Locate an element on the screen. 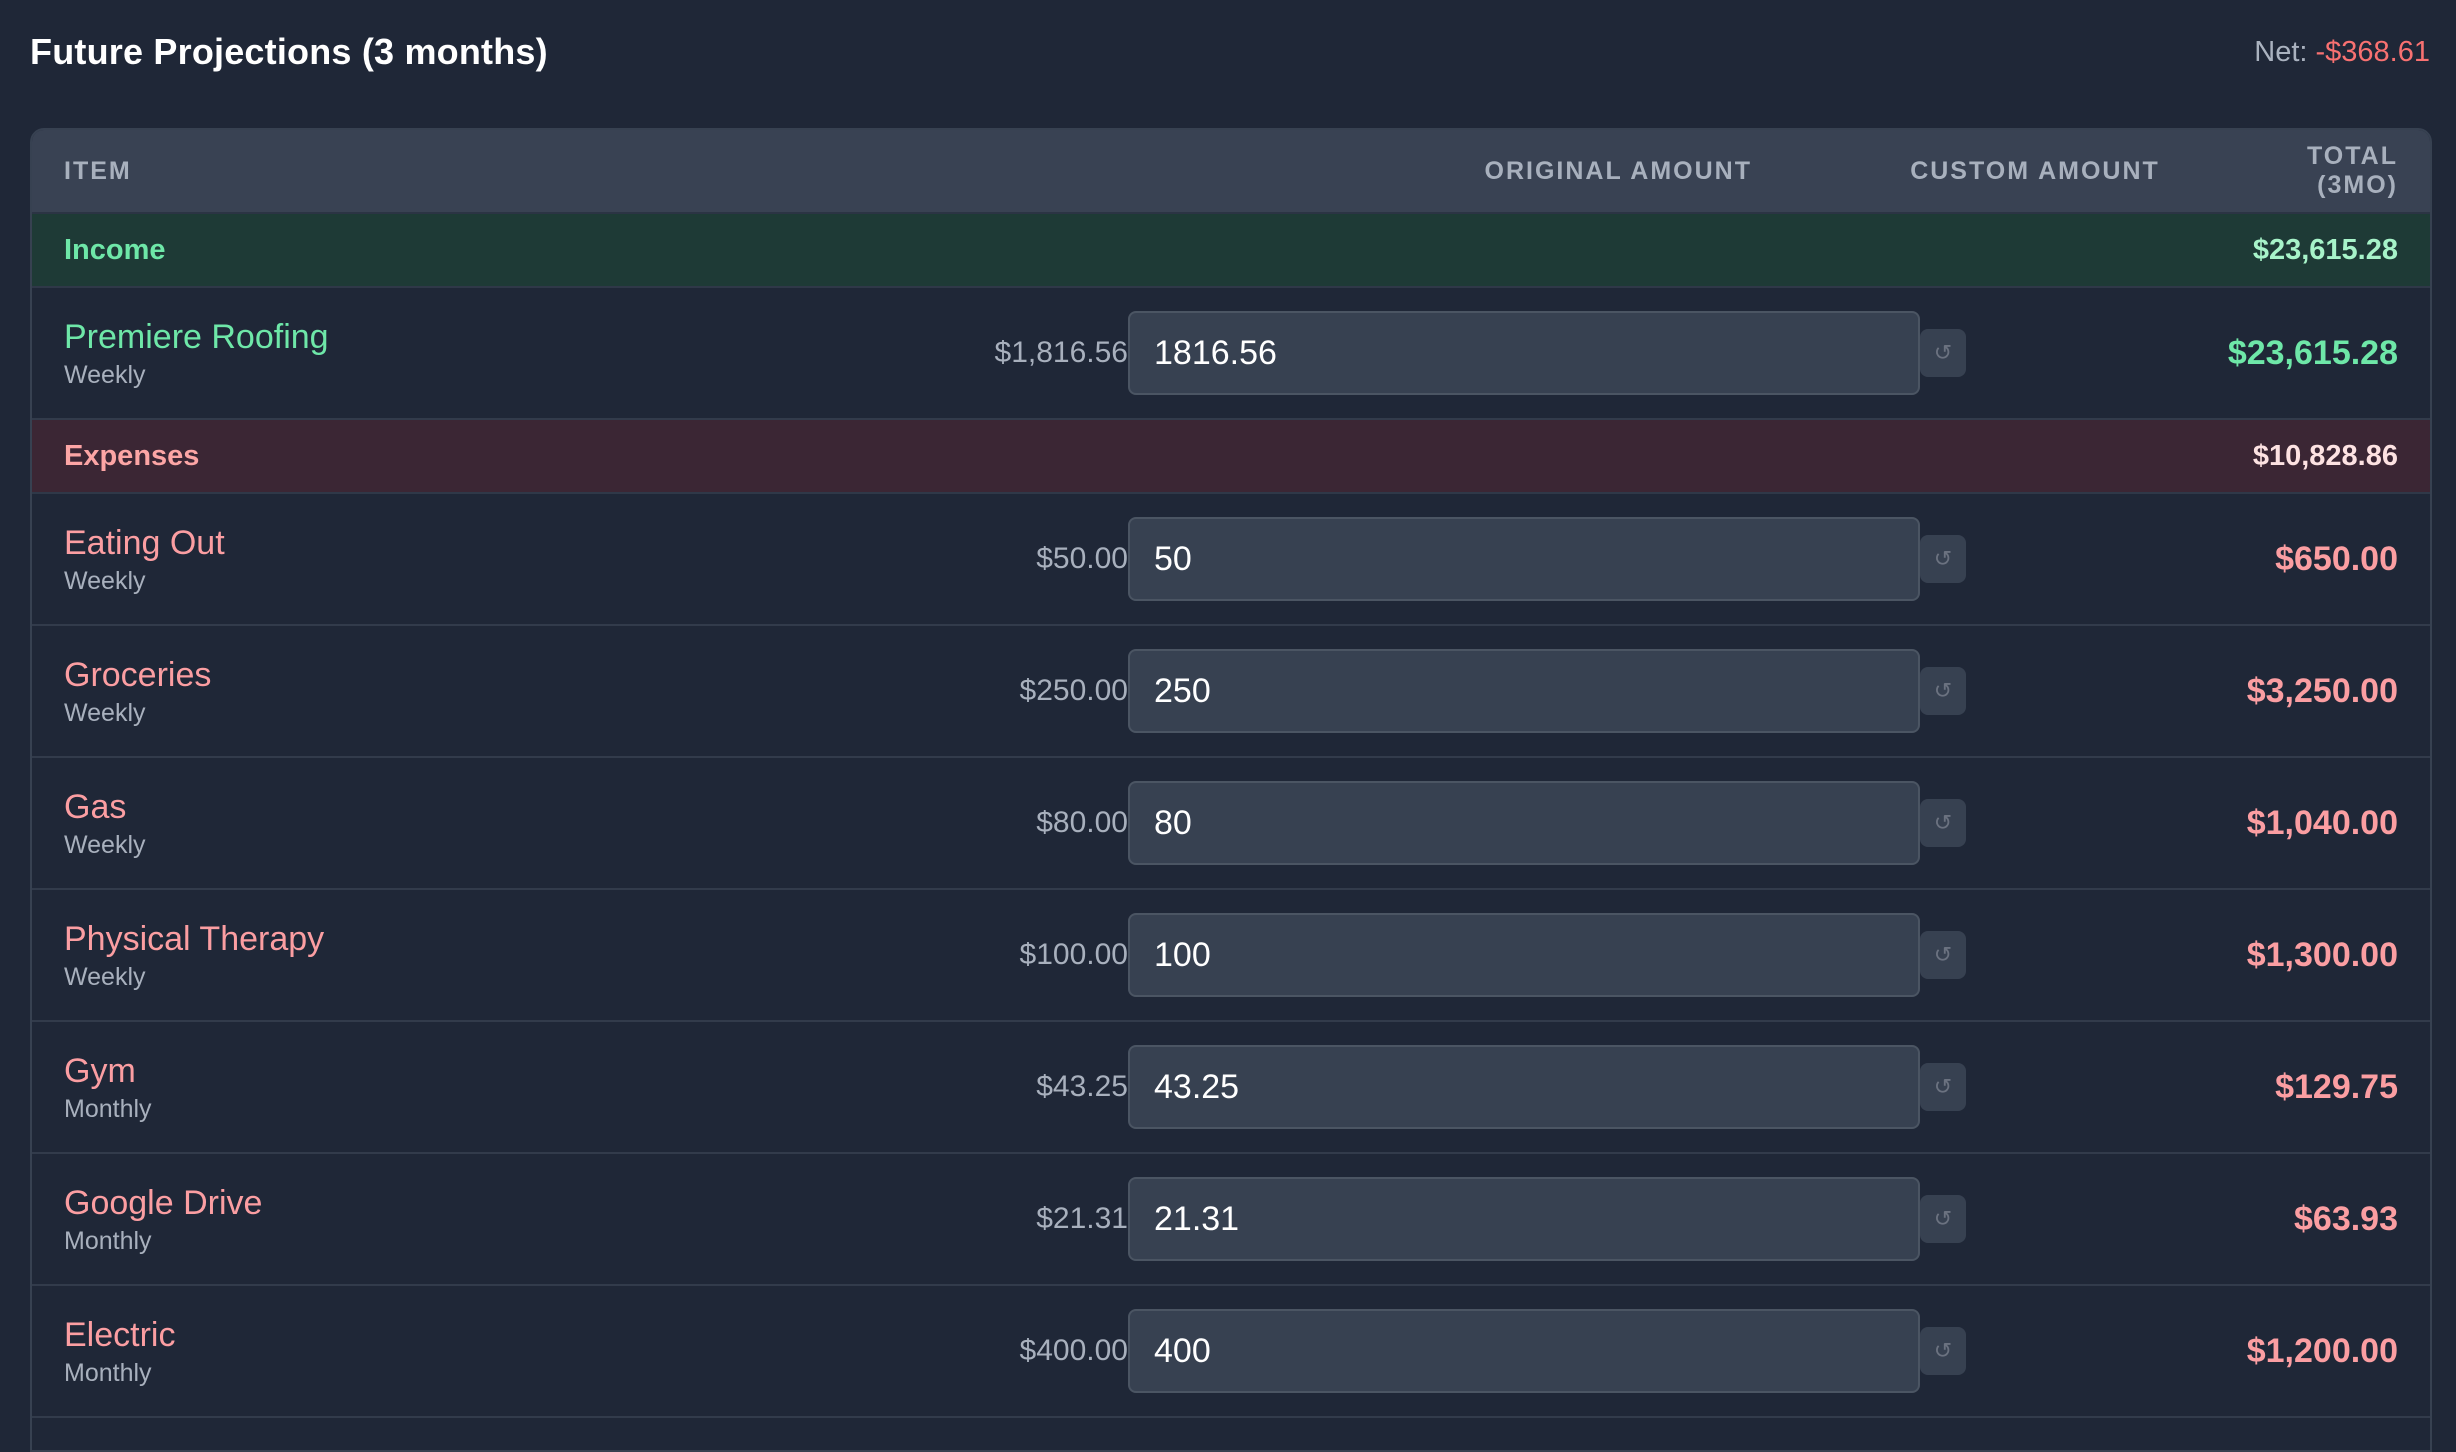 The height and width of the screenshot is (1452, 2456). net-summary: Net: -$368.61 is located at coordinates (2342, 52).